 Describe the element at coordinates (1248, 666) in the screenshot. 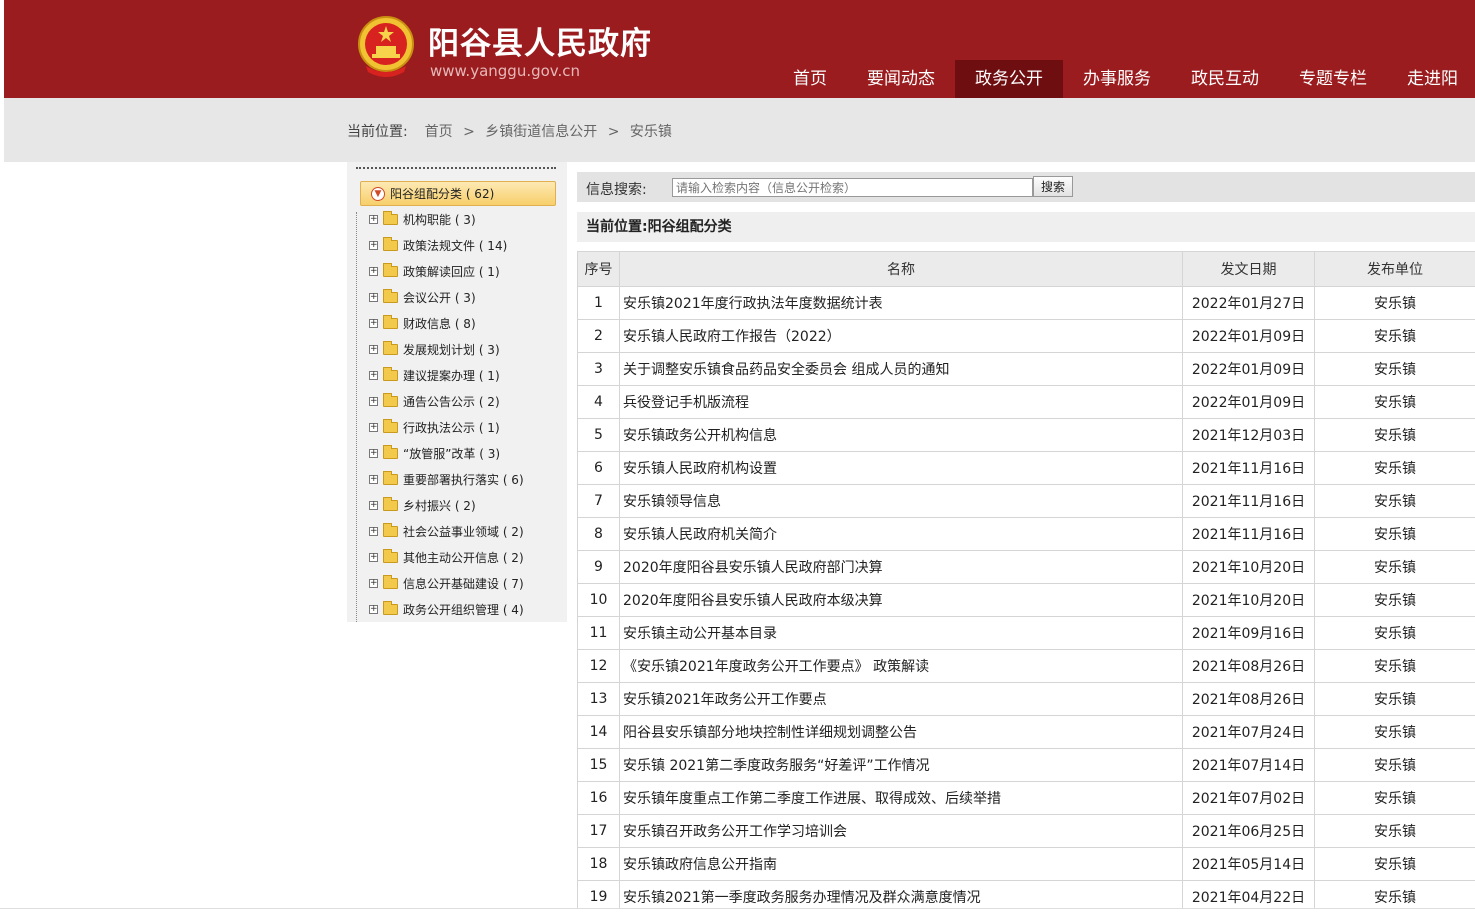

I see `publish-date: 2021年08月26日` at that location.